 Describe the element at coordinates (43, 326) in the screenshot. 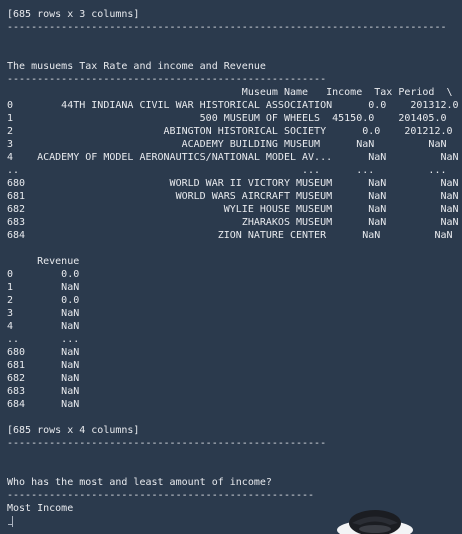

I see `table-row: 4 NaN` at that location.